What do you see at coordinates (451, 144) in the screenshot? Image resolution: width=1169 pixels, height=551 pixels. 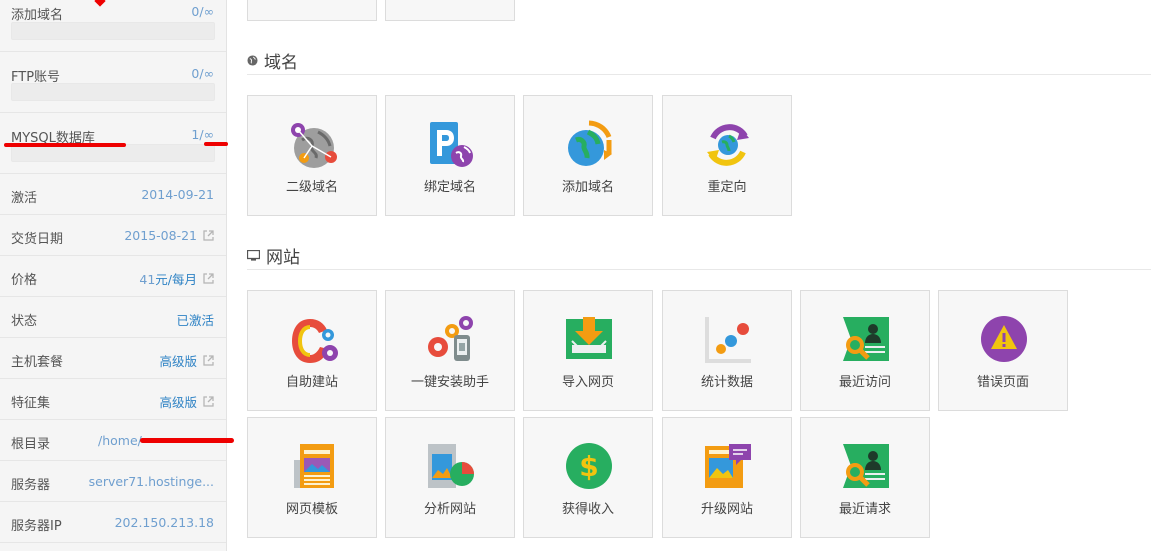 I see `parked-domain-icon` at bounding box center [451, 144].